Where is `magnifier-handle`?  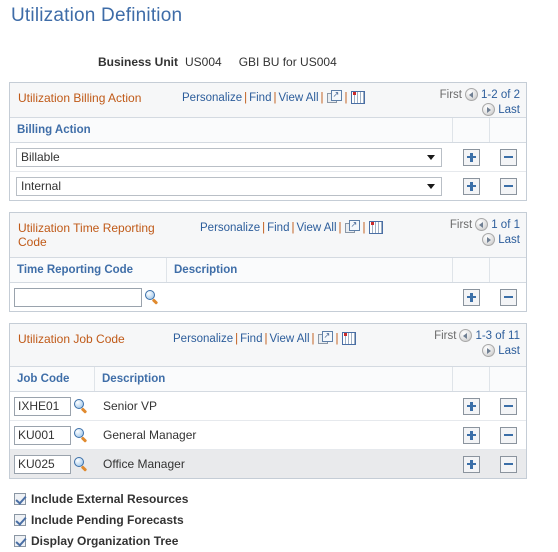
magnifier-handle is located at coordinates (84, 410).